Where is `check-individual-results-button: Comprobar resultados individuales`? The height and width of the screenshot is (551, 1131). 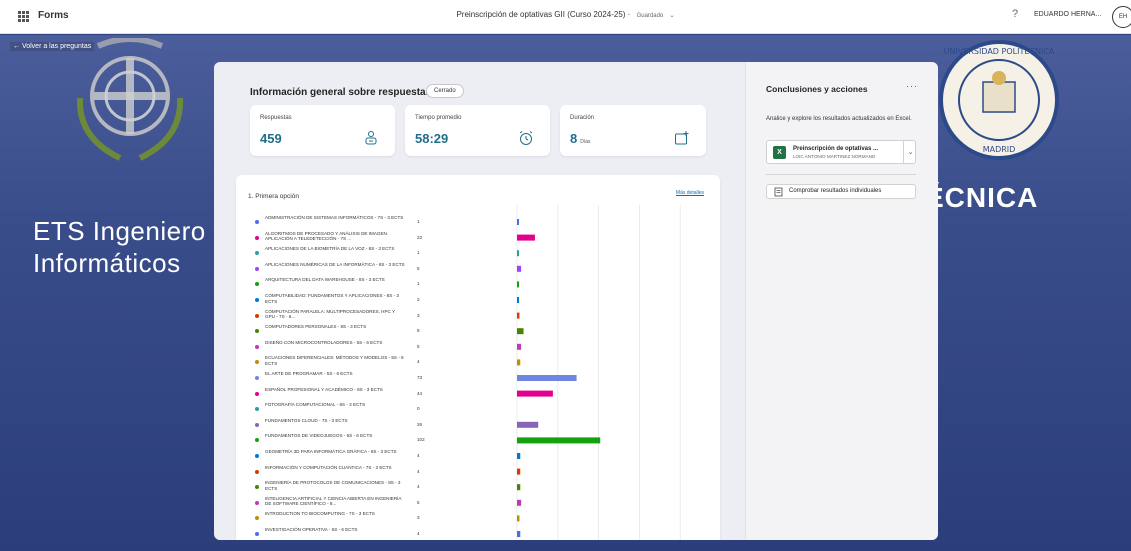
check-individual-results-button: Comprobar resultados individuales is located at coordinates (841, 191).